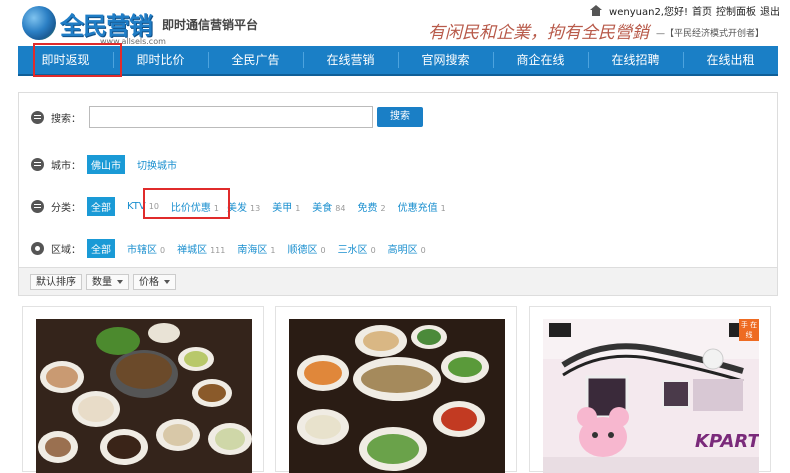 This screenshot has height=473, width=790. Describe the element at coordinates (398, 281) in the screenshot. I see `sort-bar: 默认排序 数量 价格` at that location.